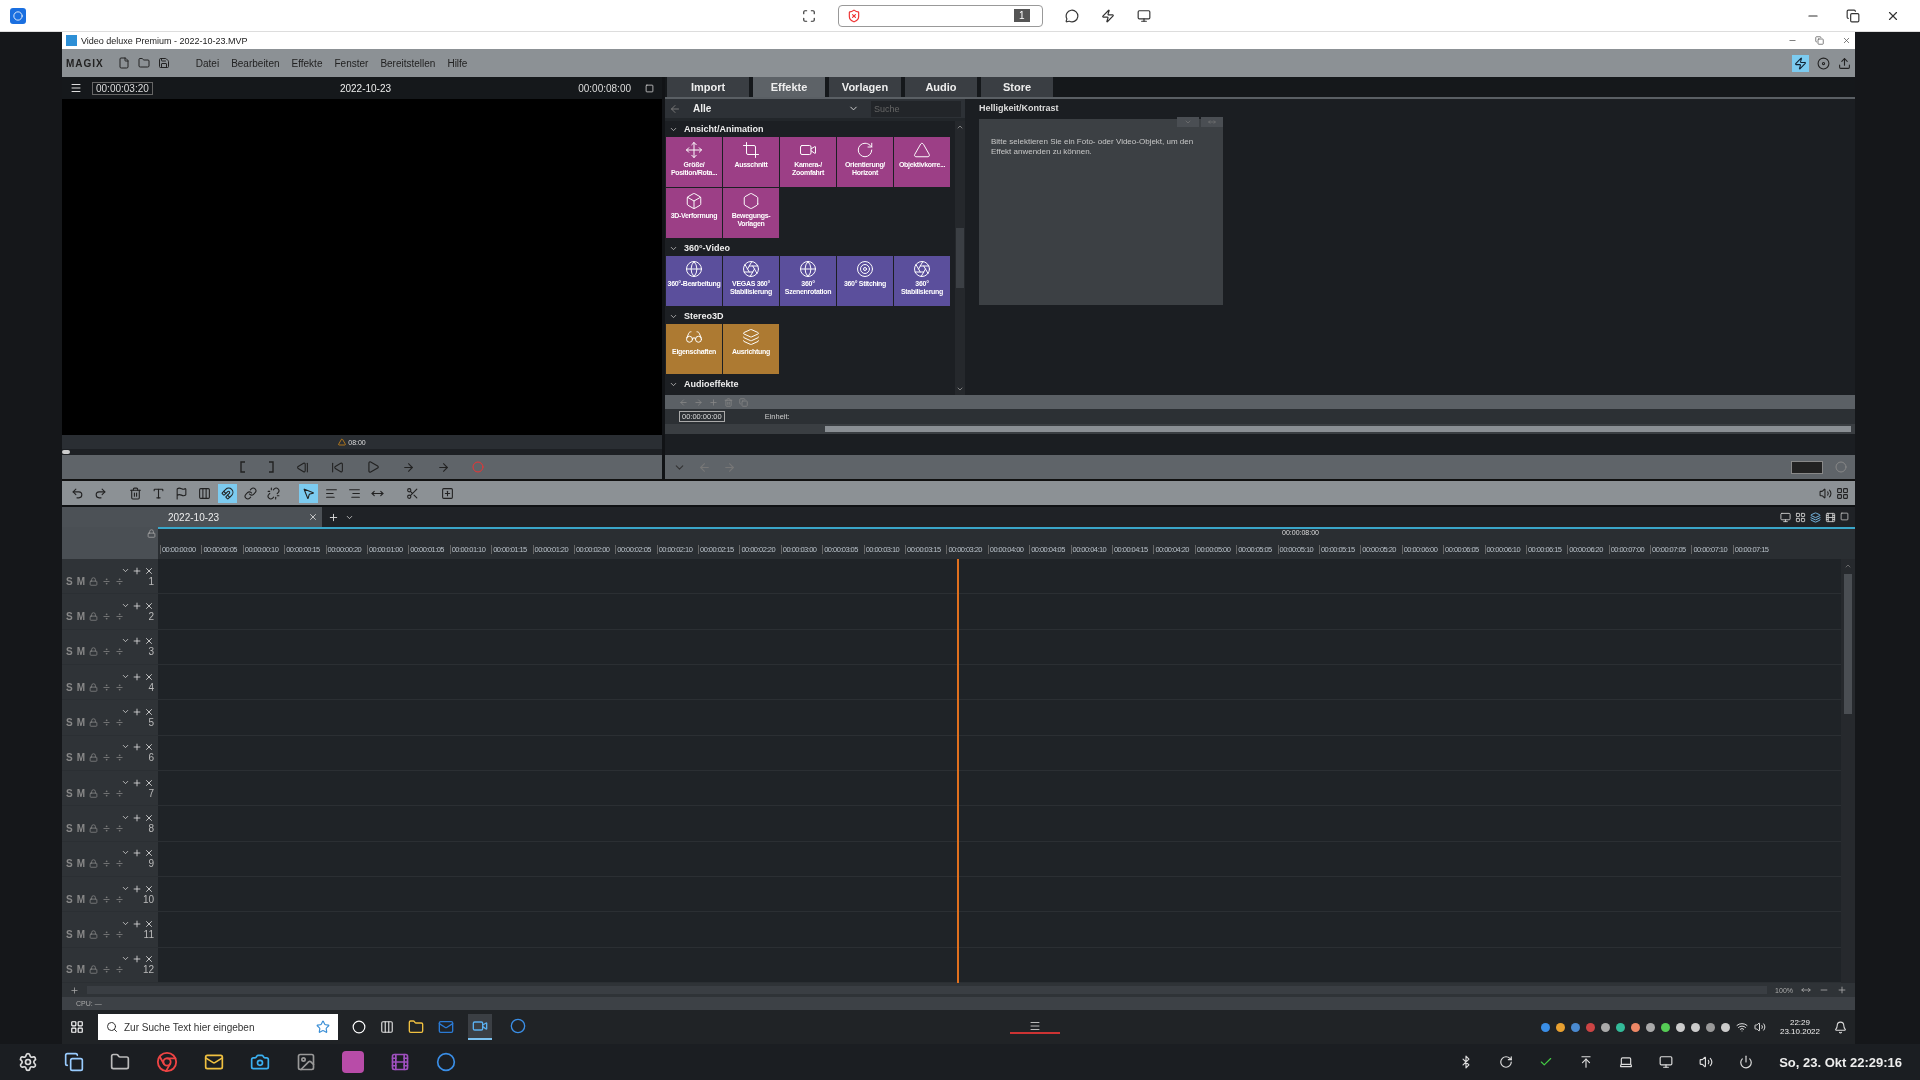 The height and width of the screenshot is (1080, 1920). Describe the element at coordinates (1017, 87) in the screenshot. I see `media-tab: Store` at that location.